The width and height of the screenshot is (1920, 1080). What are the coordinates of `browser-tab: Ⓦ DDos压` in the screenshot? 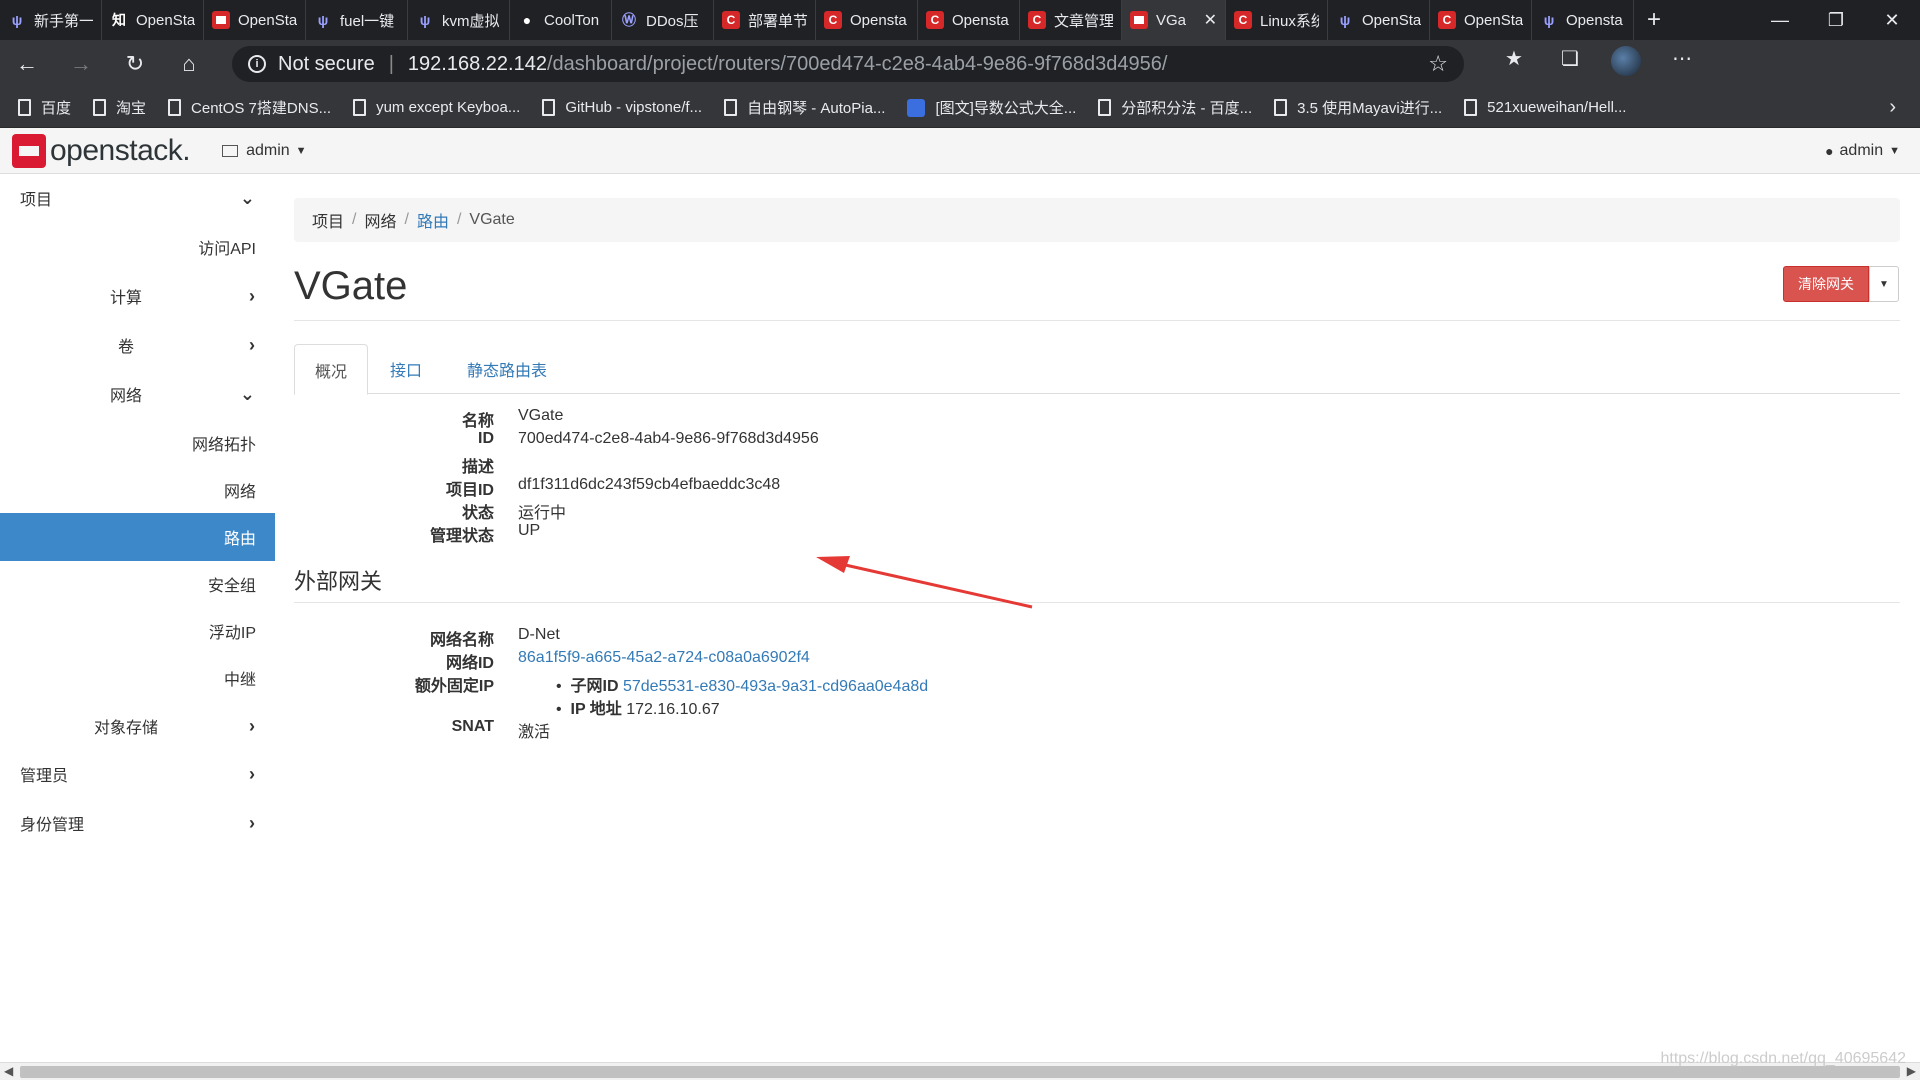 It's located at (663, 20).